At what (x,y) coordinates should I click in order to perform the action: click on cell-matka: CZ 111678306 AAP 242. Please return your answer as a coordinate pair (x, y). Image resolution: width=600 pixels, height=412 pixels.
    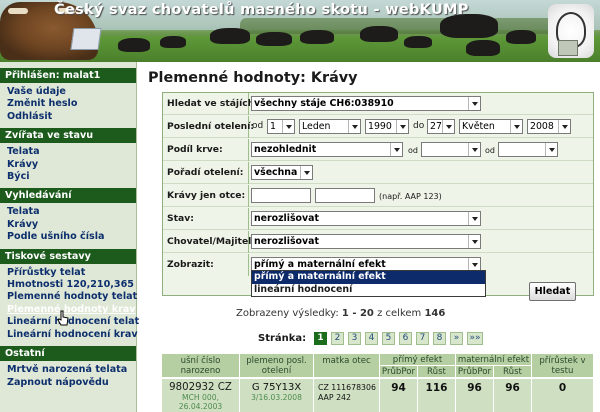
    Looking at the image, I should click on (347, 395).